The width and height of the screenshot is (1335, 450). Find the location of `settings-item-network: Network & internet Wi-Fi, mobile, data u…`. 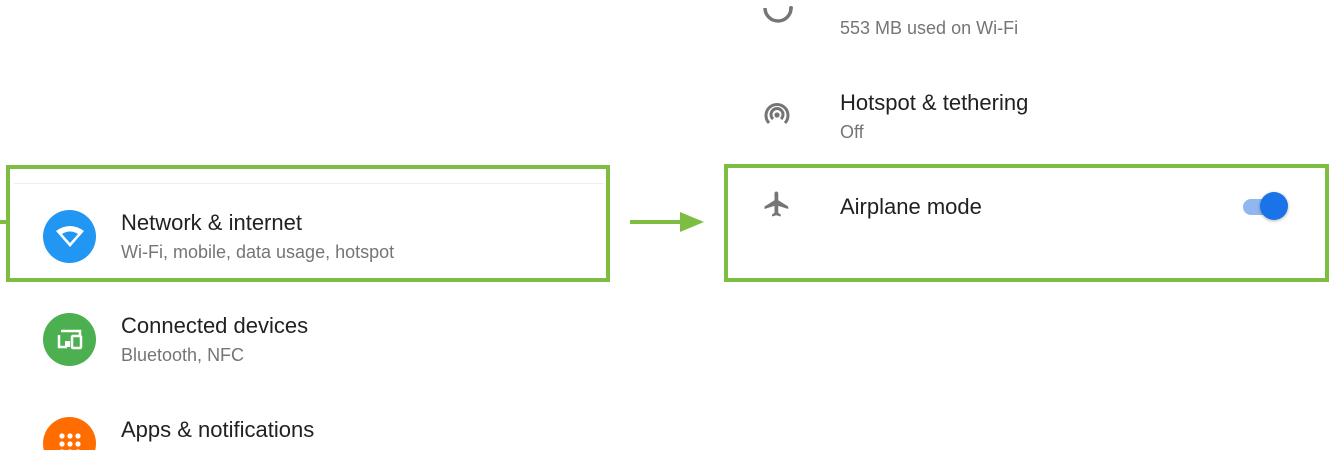

settings-item-network: Network & internet Wi-Fi, mobile, data u… is located at coordinates (310, 237).